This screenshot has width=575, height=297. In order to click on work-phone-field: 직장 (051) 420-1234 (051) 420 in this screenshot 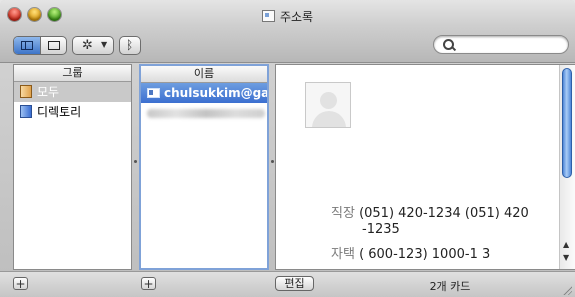, I will do `click(430, 211)`.